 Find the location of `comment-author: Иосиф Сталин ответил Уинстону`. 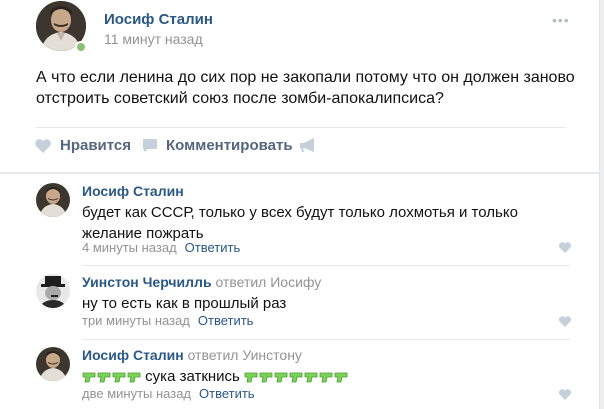

comment-author: Иосиф Сталин ответил Уинстону is located at coordinates (192, 355).